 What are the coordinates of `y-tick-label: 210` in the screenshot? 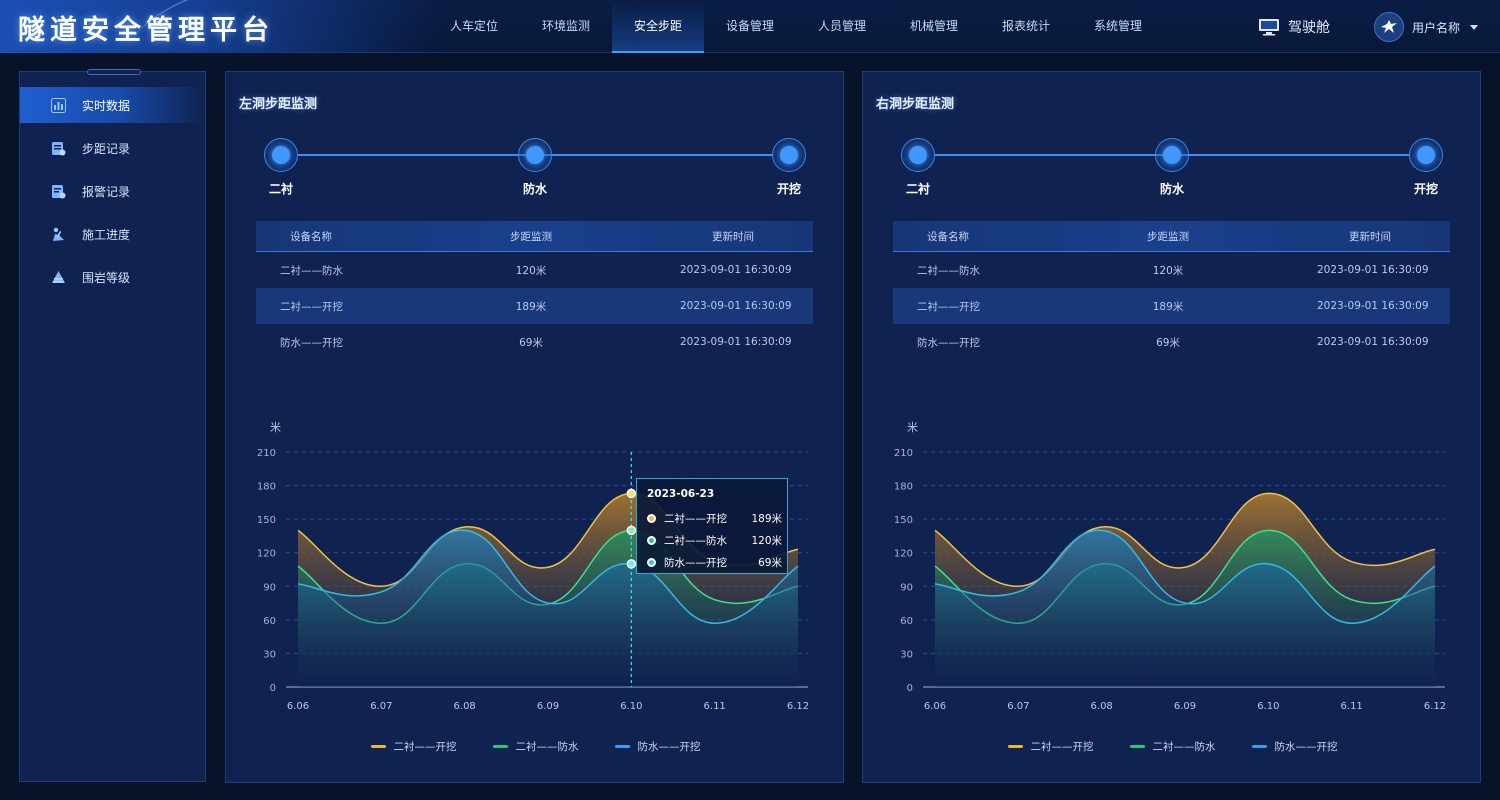 It's located at (266, 453).